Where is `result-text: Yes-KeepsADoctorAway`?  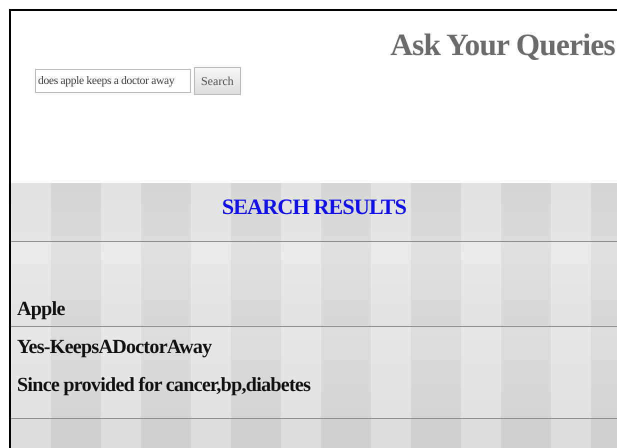
result-text: Yes-KeepsADoctorAway is located at coordinates (114, 347).